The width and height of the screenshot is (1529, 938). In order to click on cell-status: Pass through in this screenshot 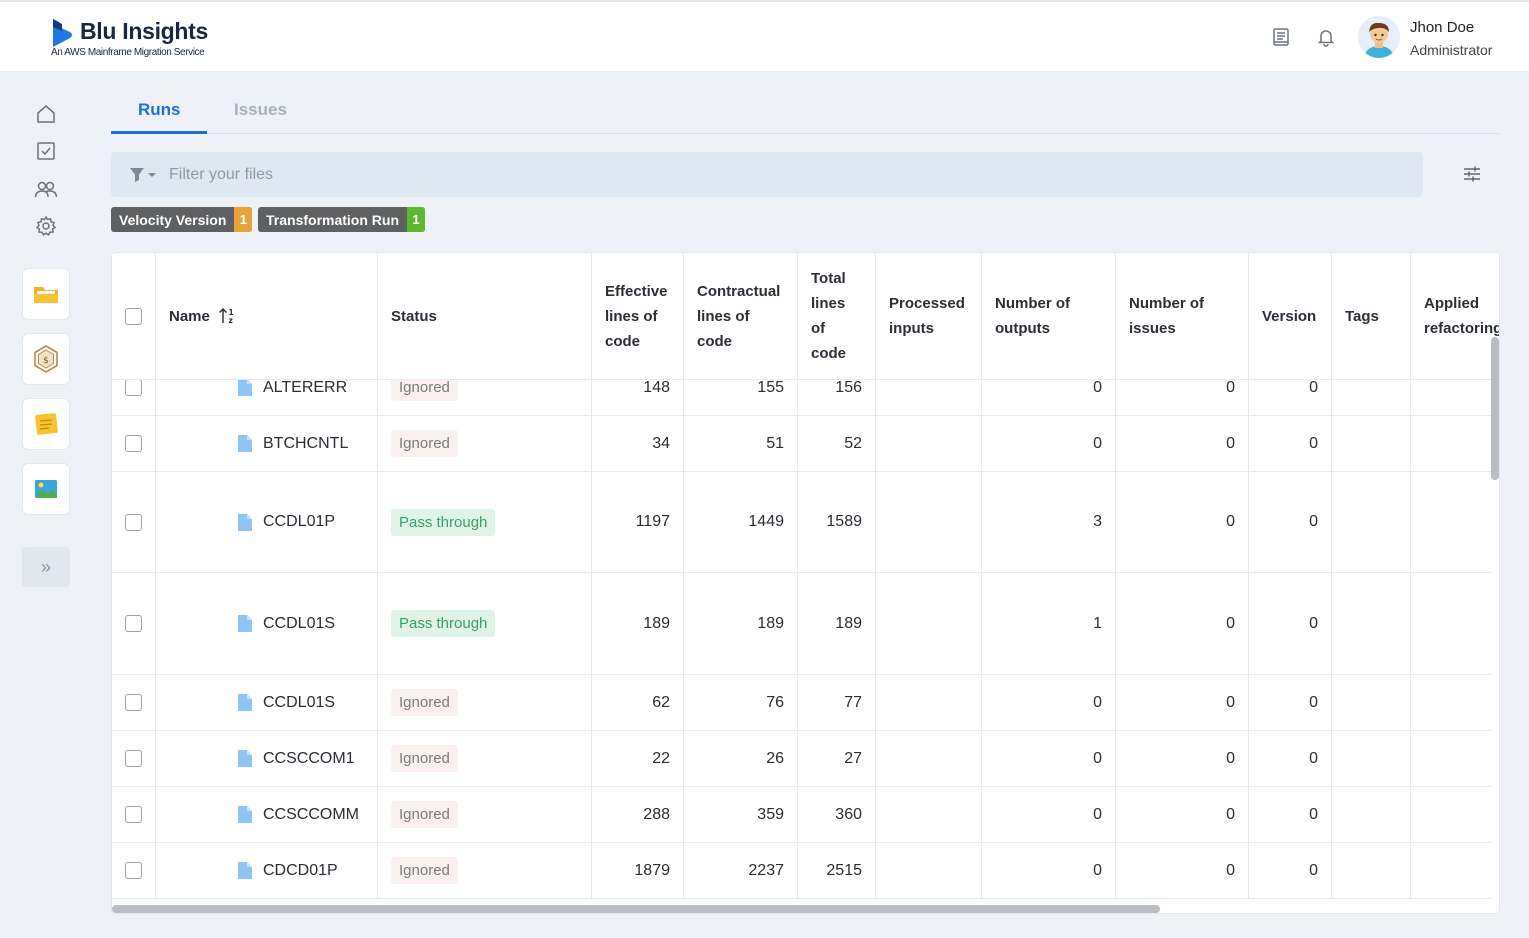, I will do `click(485, 522)`.